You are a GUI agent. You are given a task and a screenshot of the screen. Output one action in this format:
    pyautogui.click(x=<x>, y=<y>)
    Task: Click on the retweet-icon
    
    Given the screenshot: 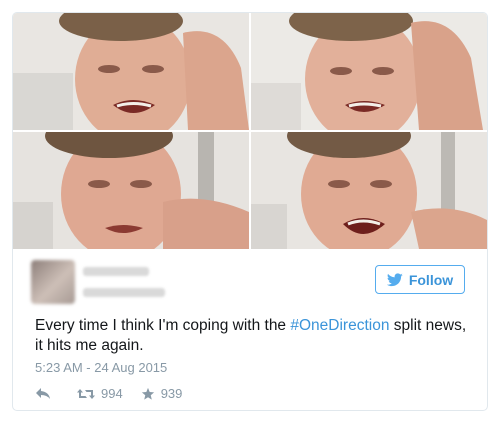 What is the action you would take?
    pyautogui.click(x=86, y=393)
    